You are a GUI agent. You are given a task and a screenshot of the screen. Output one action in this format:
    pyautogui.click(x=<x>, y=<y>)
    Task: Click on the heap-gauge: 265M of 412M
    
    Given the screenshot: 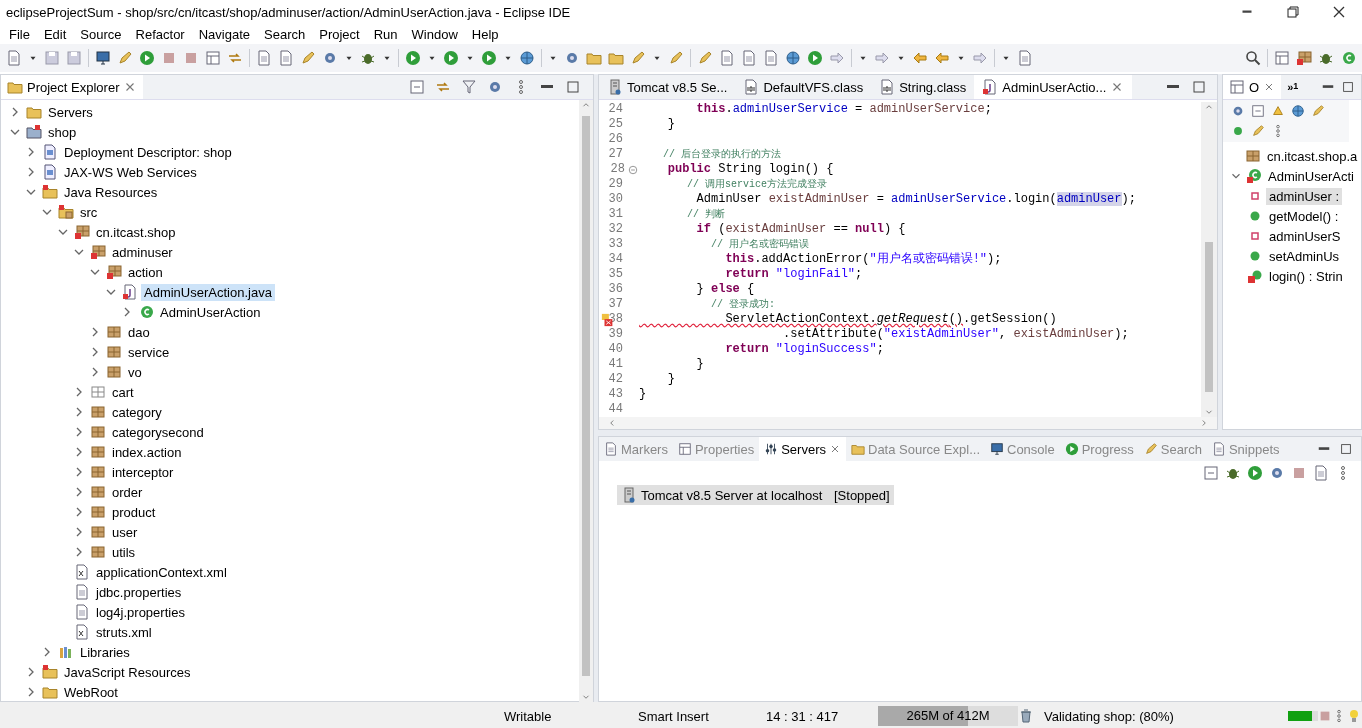 What is the action you would take?
    pyautogui.click(x=948, y=716)
    